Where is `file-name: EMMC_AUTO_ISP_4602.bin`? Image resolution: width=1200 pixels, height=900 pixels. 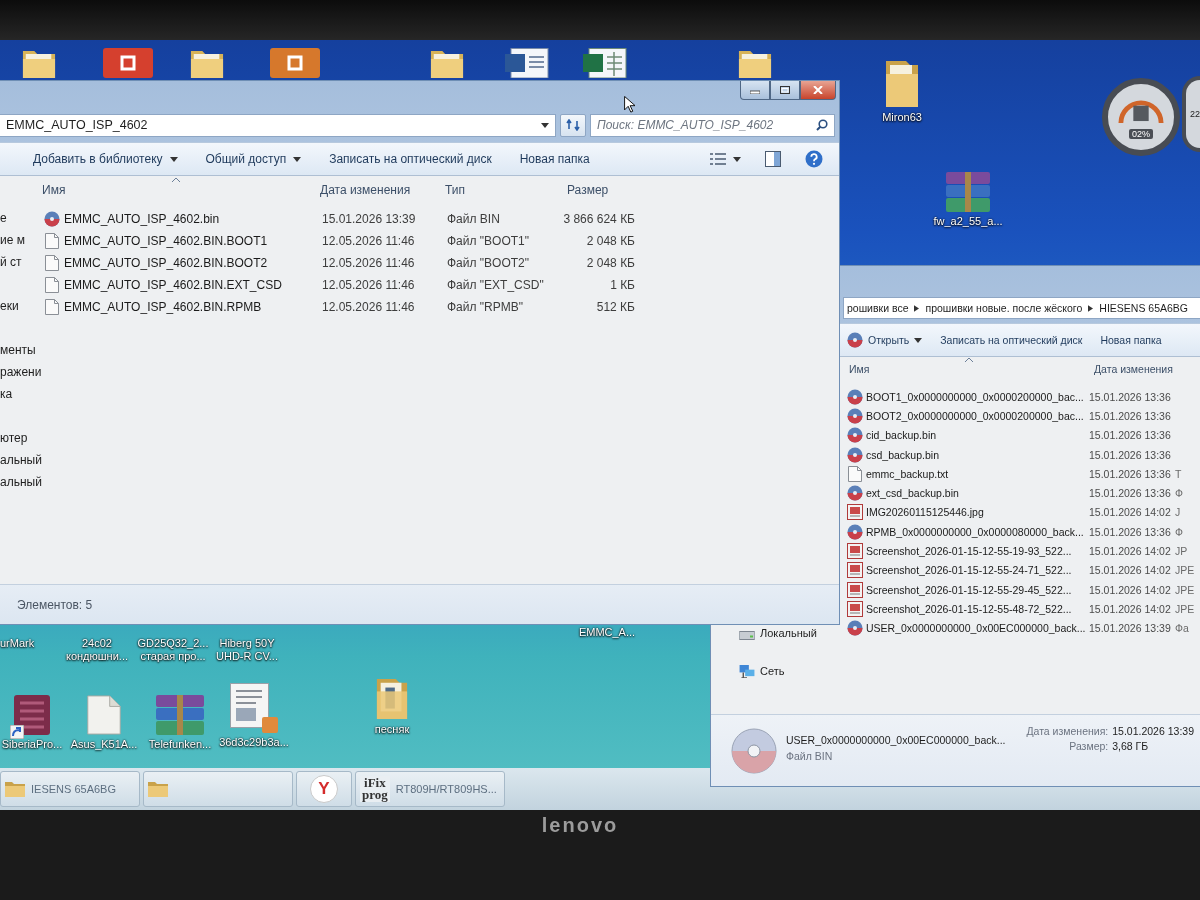
file-name: EMMC_AUTO_ISP_4602.bin is located at coordinates (189, 219).